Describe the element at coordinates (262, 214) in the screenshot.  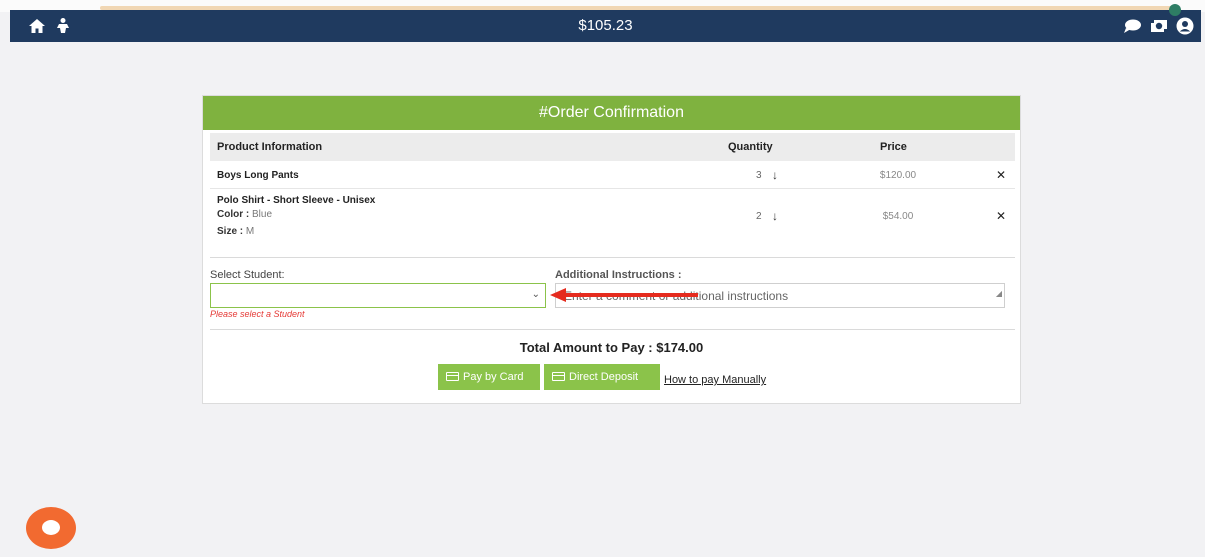
I see `color-value: Blue` at that location.